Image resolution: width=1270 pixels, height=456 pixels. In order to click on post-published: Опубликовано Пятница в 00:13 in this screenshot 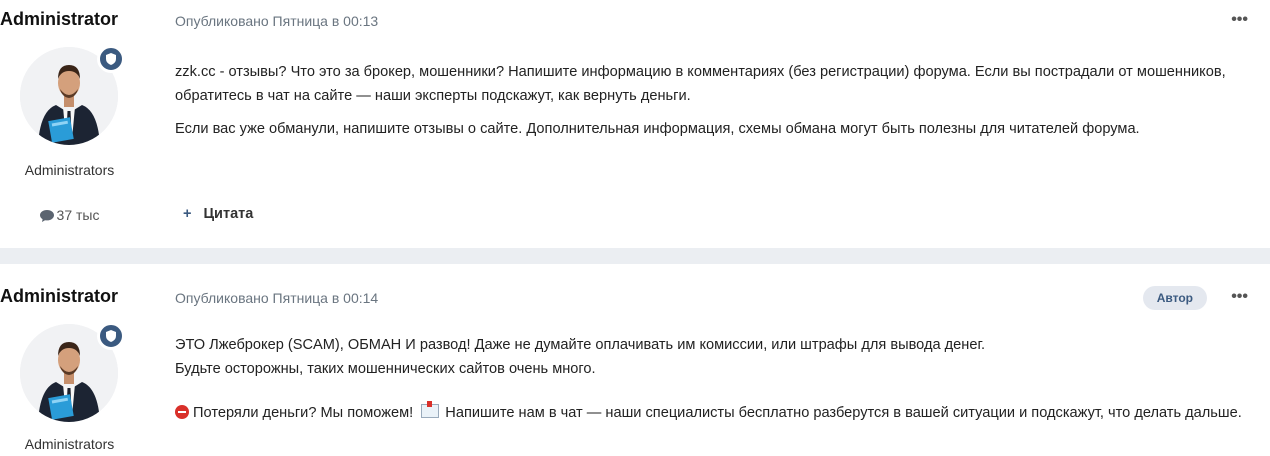, I will do `click(276, 21)`.